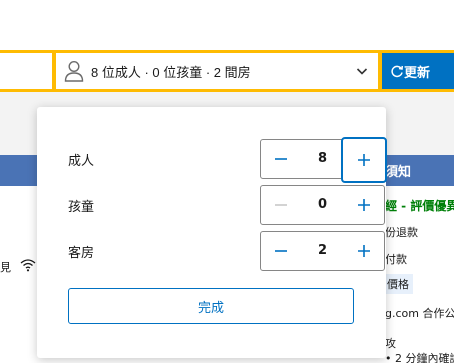  What do you see at coordinates (81, 207) in the screenshot?
I see `children-label: 孩童` at bounding box center [81, 207].